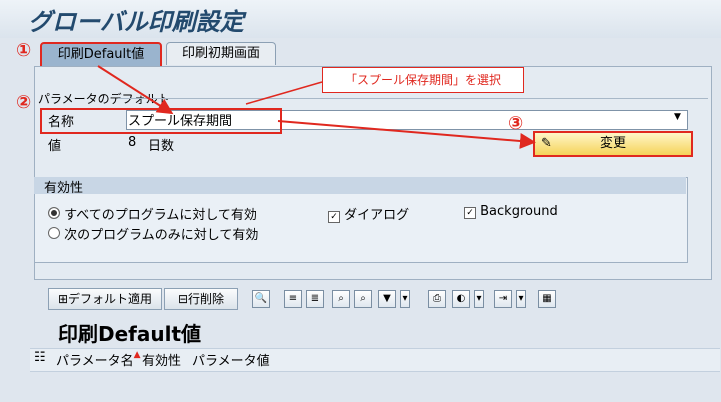 This screenshot has height=402, width=721. Describe the element at coordinates (316, 107) in the screenshot. I see `annotation-arrows` at that location.